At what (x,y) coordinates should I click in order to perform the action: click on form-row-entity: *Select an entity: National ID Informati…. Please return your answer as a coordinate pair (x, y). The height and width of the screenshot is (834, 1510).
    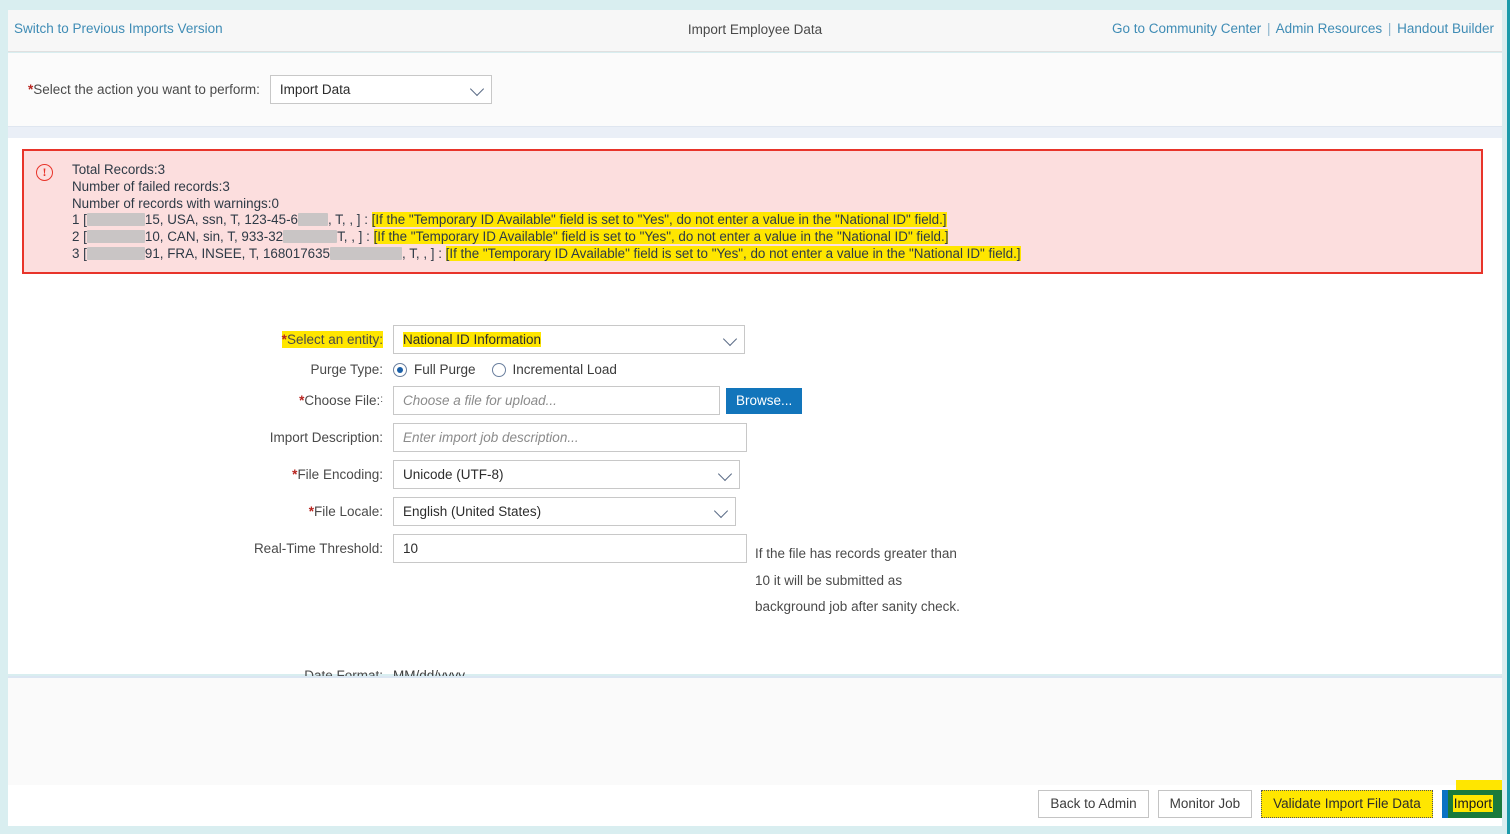
    Looking at the image, I should click on (755, 339).